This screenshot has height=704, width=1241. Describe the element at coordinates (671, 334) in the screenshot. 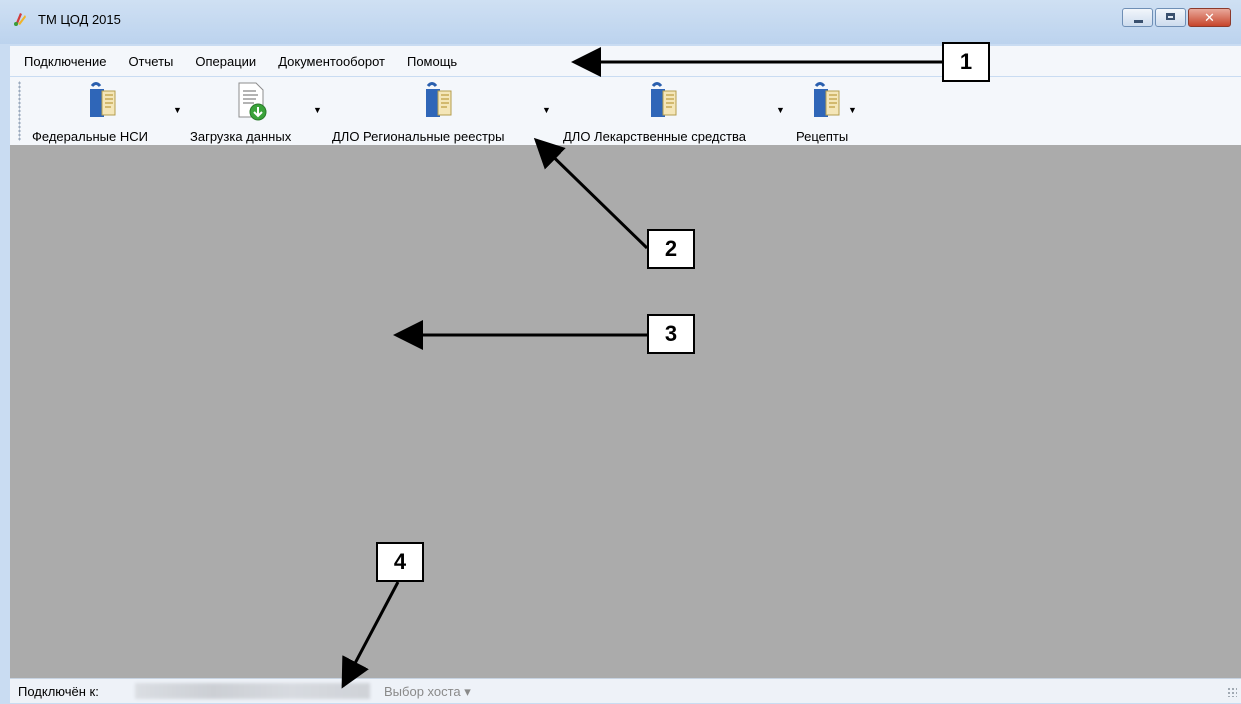

I see `callout-3: 3` at that location.